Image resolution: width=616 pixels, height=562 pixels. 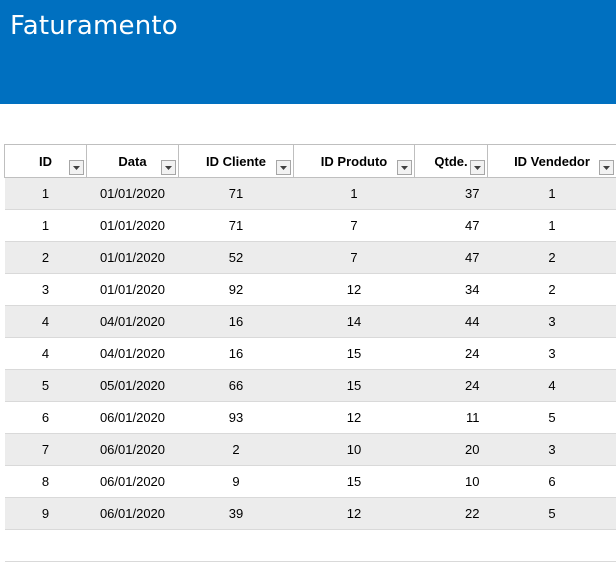 What do you see at coordinates (552, 386) in the screenshot?
I see `cell-id-vendedor: 4` at bounding box center [552, 386].